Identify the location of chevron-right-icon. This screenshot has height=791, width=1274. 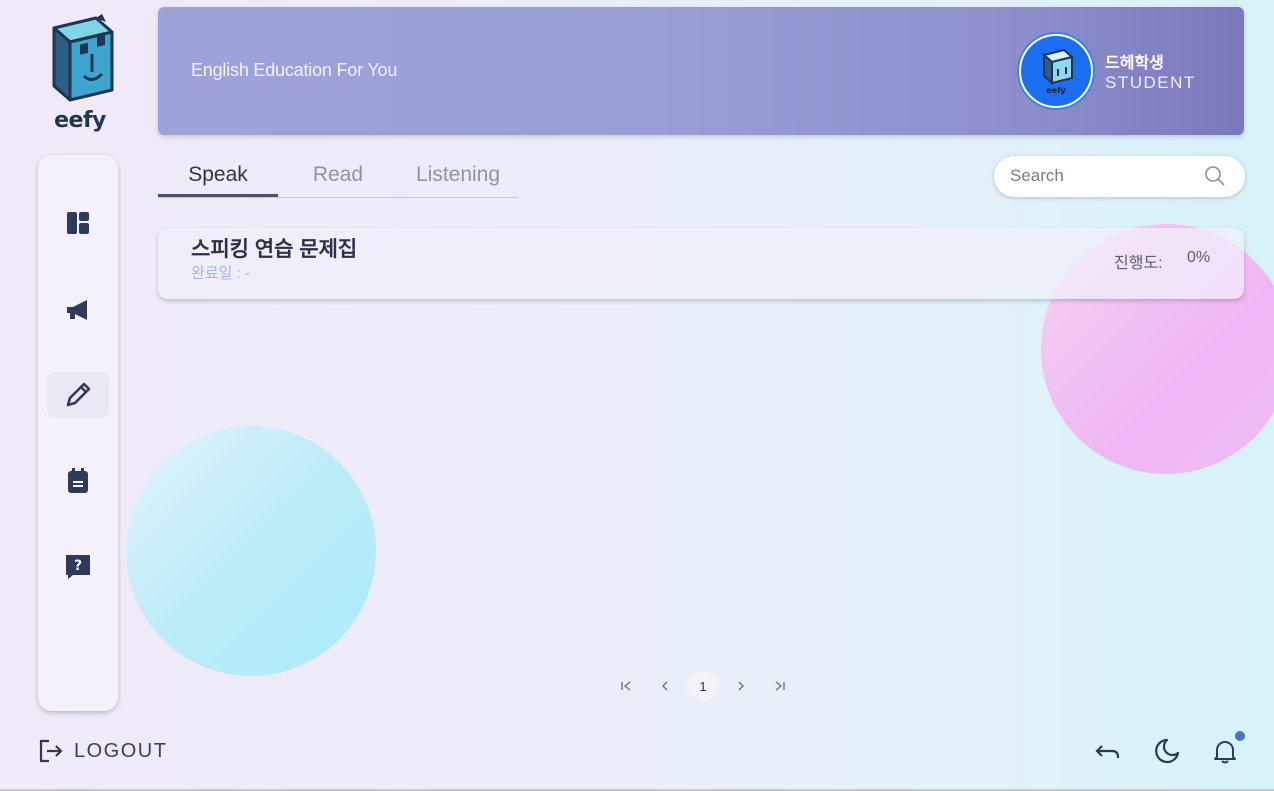
(741, 686).